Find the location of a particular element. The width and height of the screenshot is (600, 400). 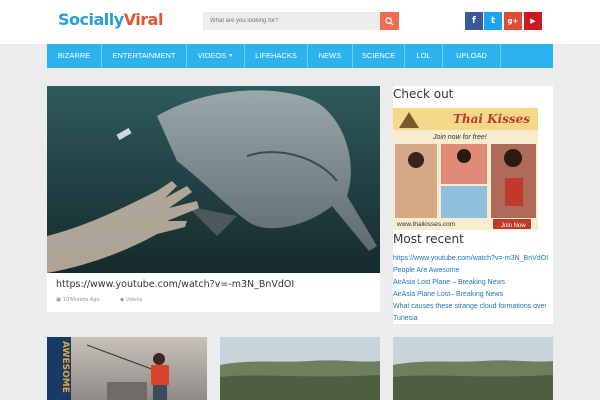

logo-part-socially: Socially is located at coordinates (91, 19).